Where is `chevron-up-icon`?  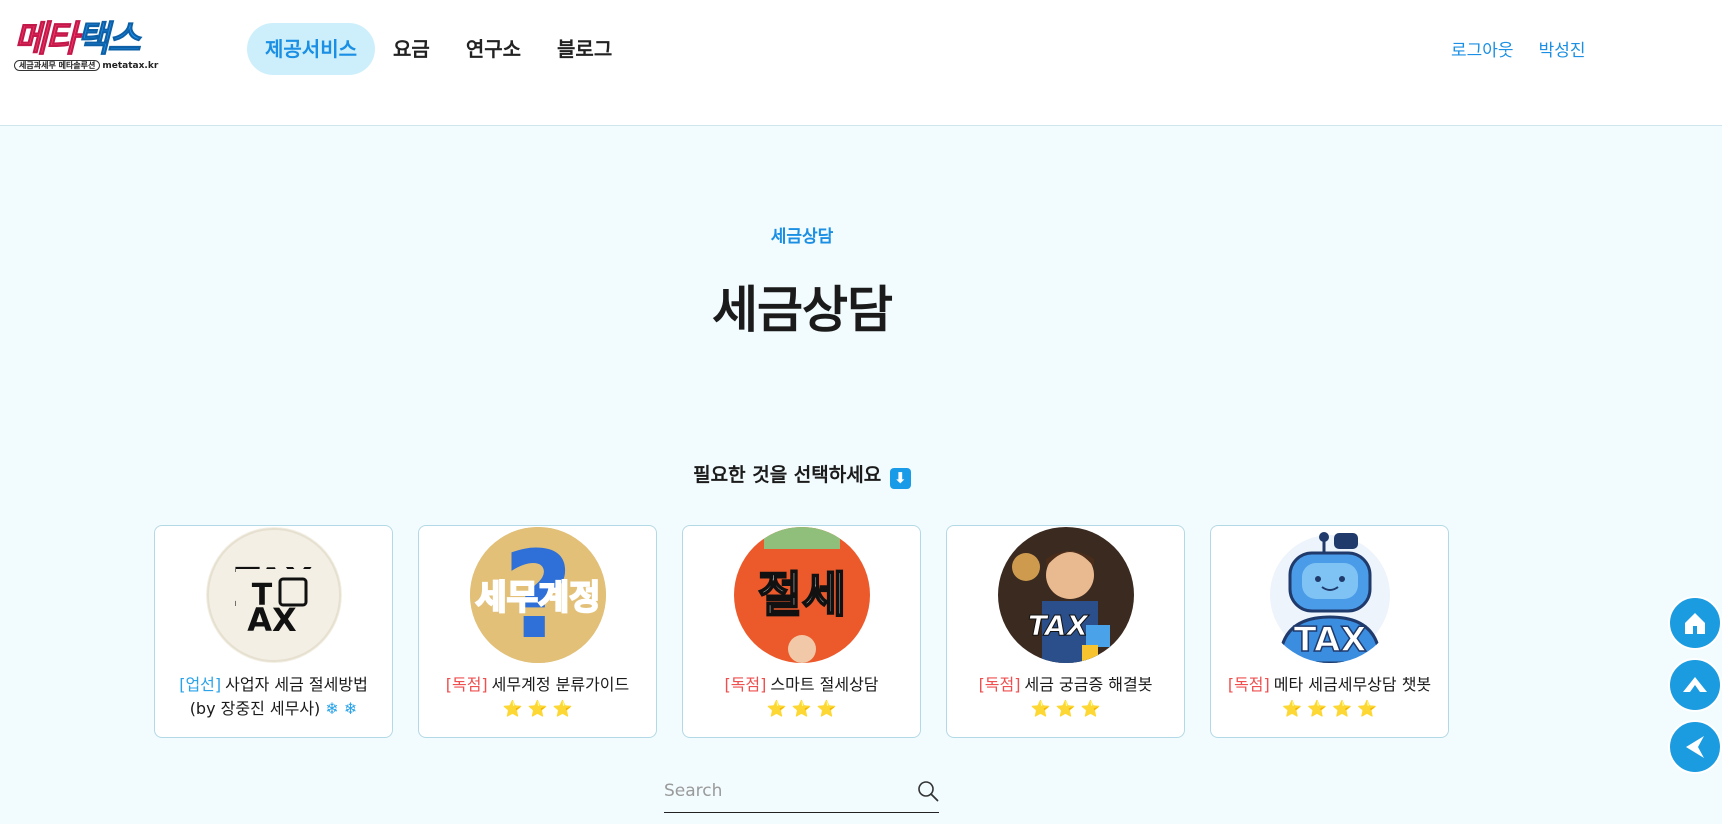
chevron-up-icon is located at coordinates (1695, 684).